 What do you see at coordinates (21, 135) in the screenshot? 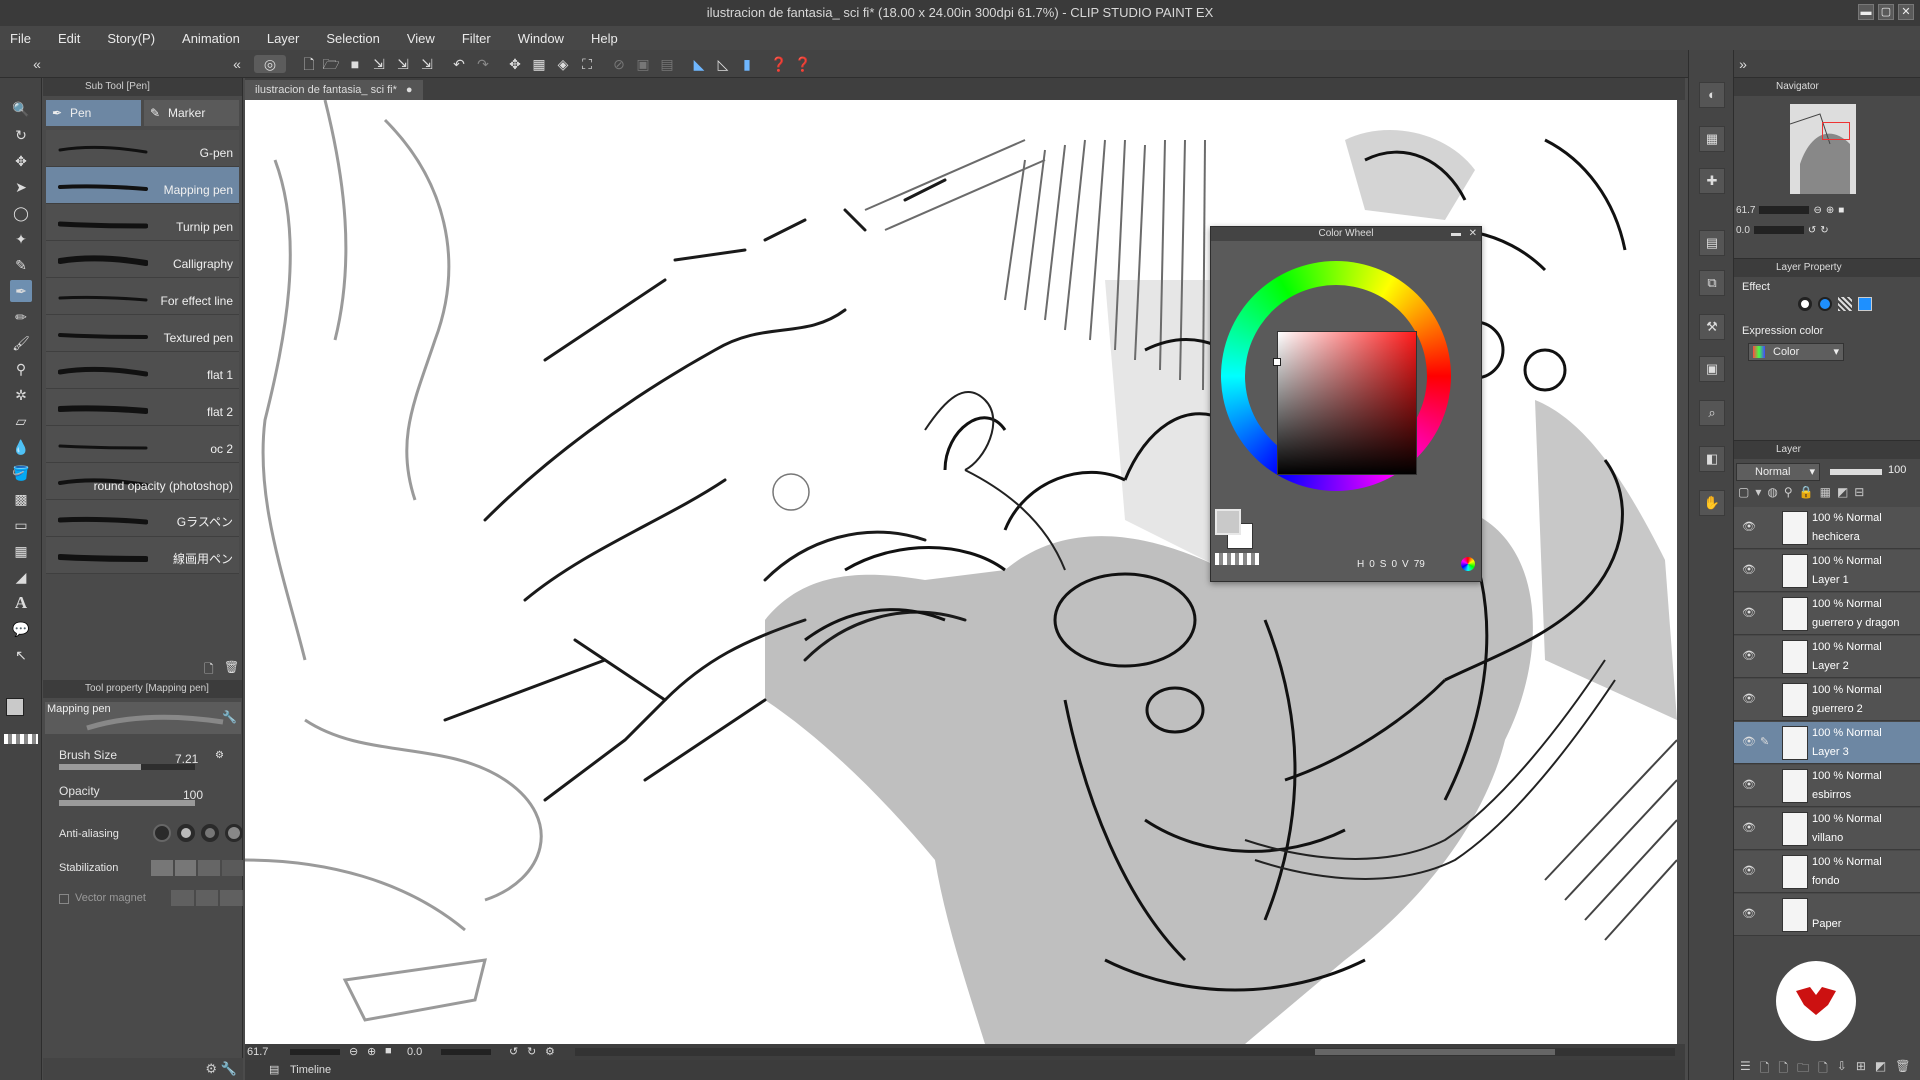
I see `rotate-tool-icon: ↻` at bounding box center [21, 135].